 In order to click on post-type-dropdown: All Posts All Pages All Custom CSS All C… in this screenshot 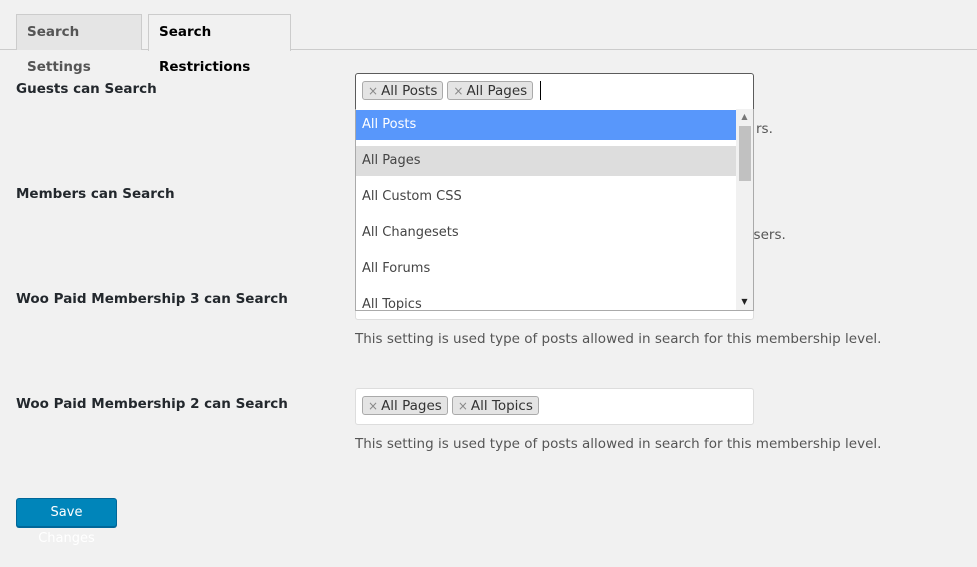, I will do `click(554, 210)`.